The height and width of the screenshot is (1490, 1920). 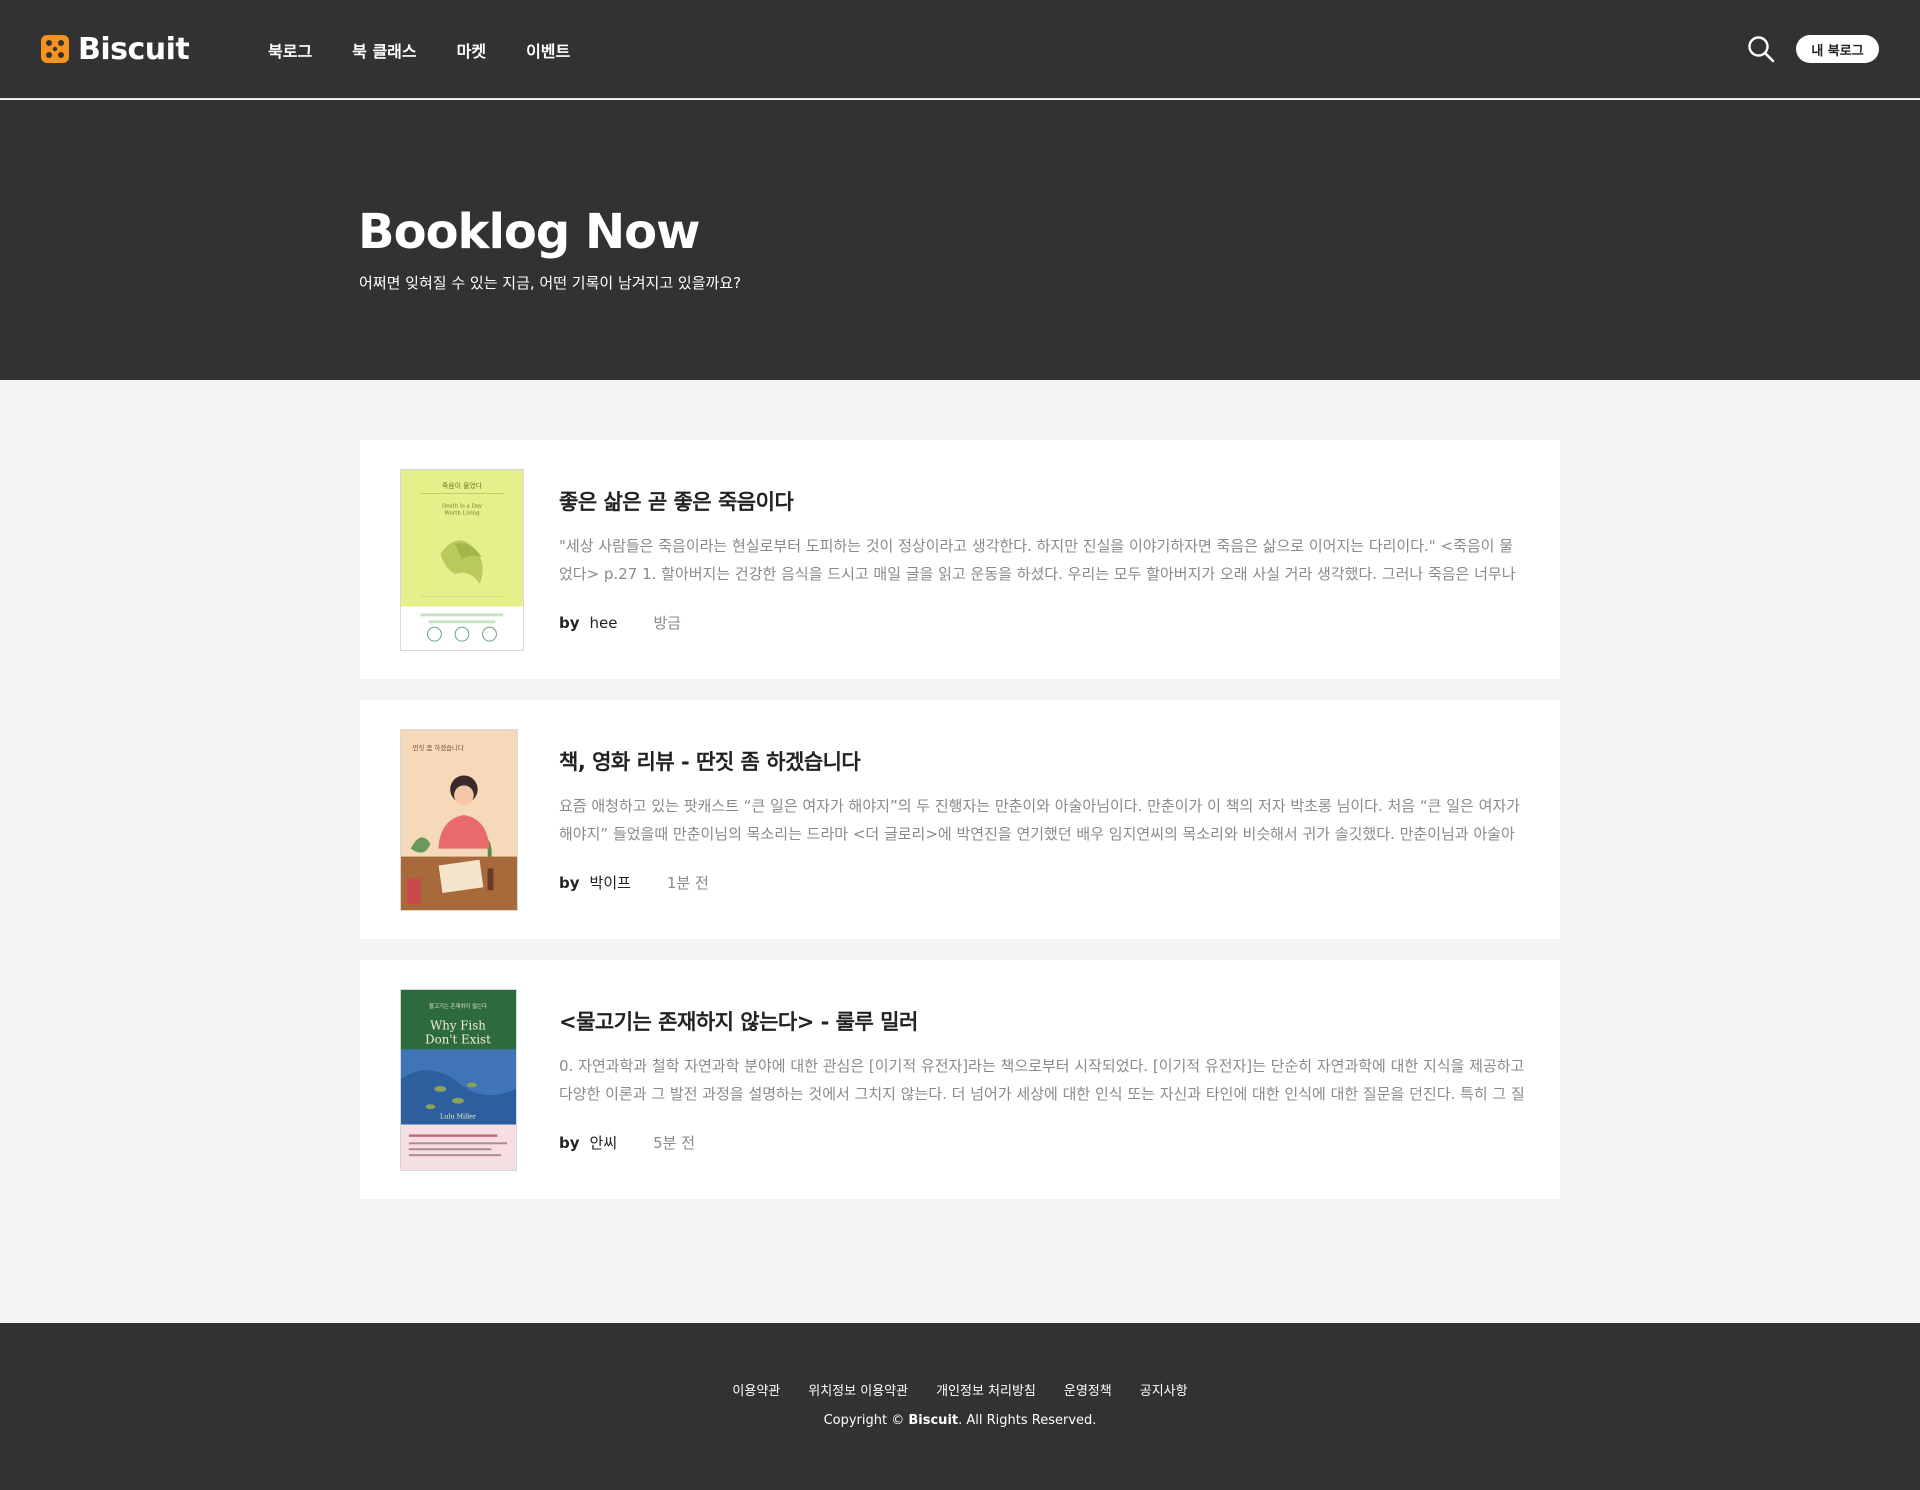 What do you see at coordinates (627, 1142) in the screenshot?
I see `post-meta: by 안씨 5분 전` at bounding box center [627, 1142].